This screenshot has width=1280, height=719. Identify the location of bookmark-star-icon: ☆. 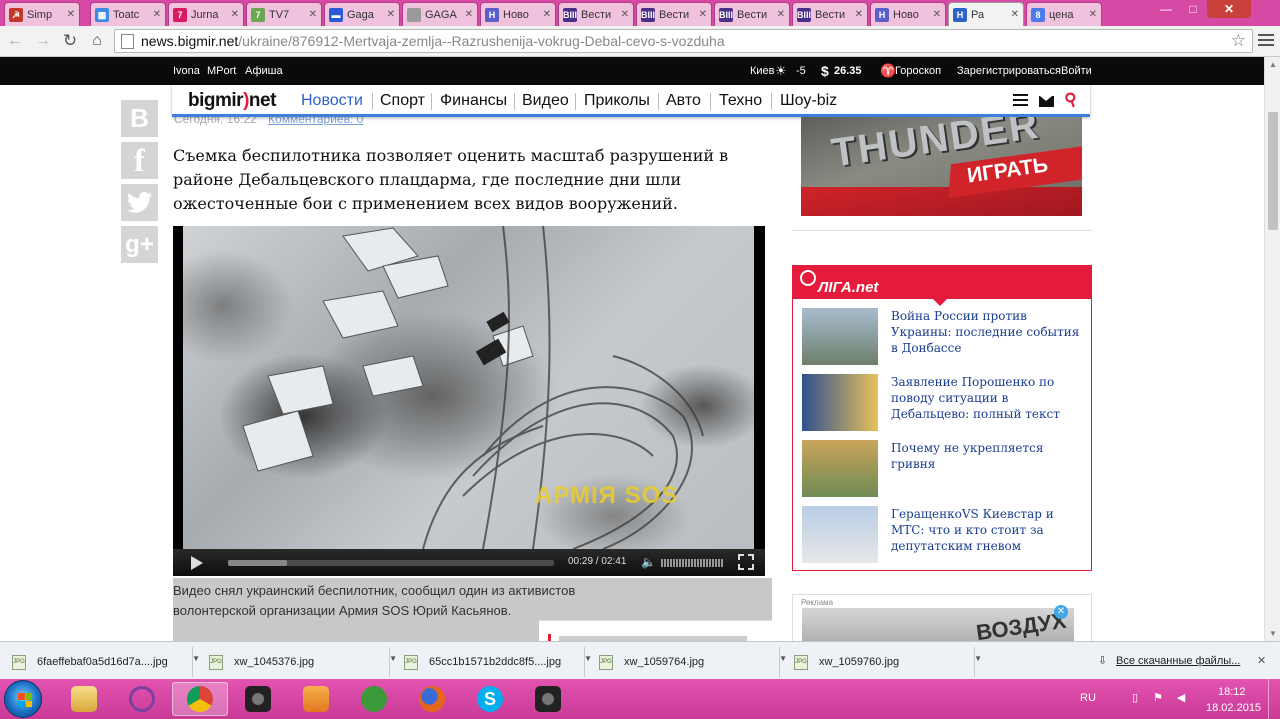
(1238, 41).